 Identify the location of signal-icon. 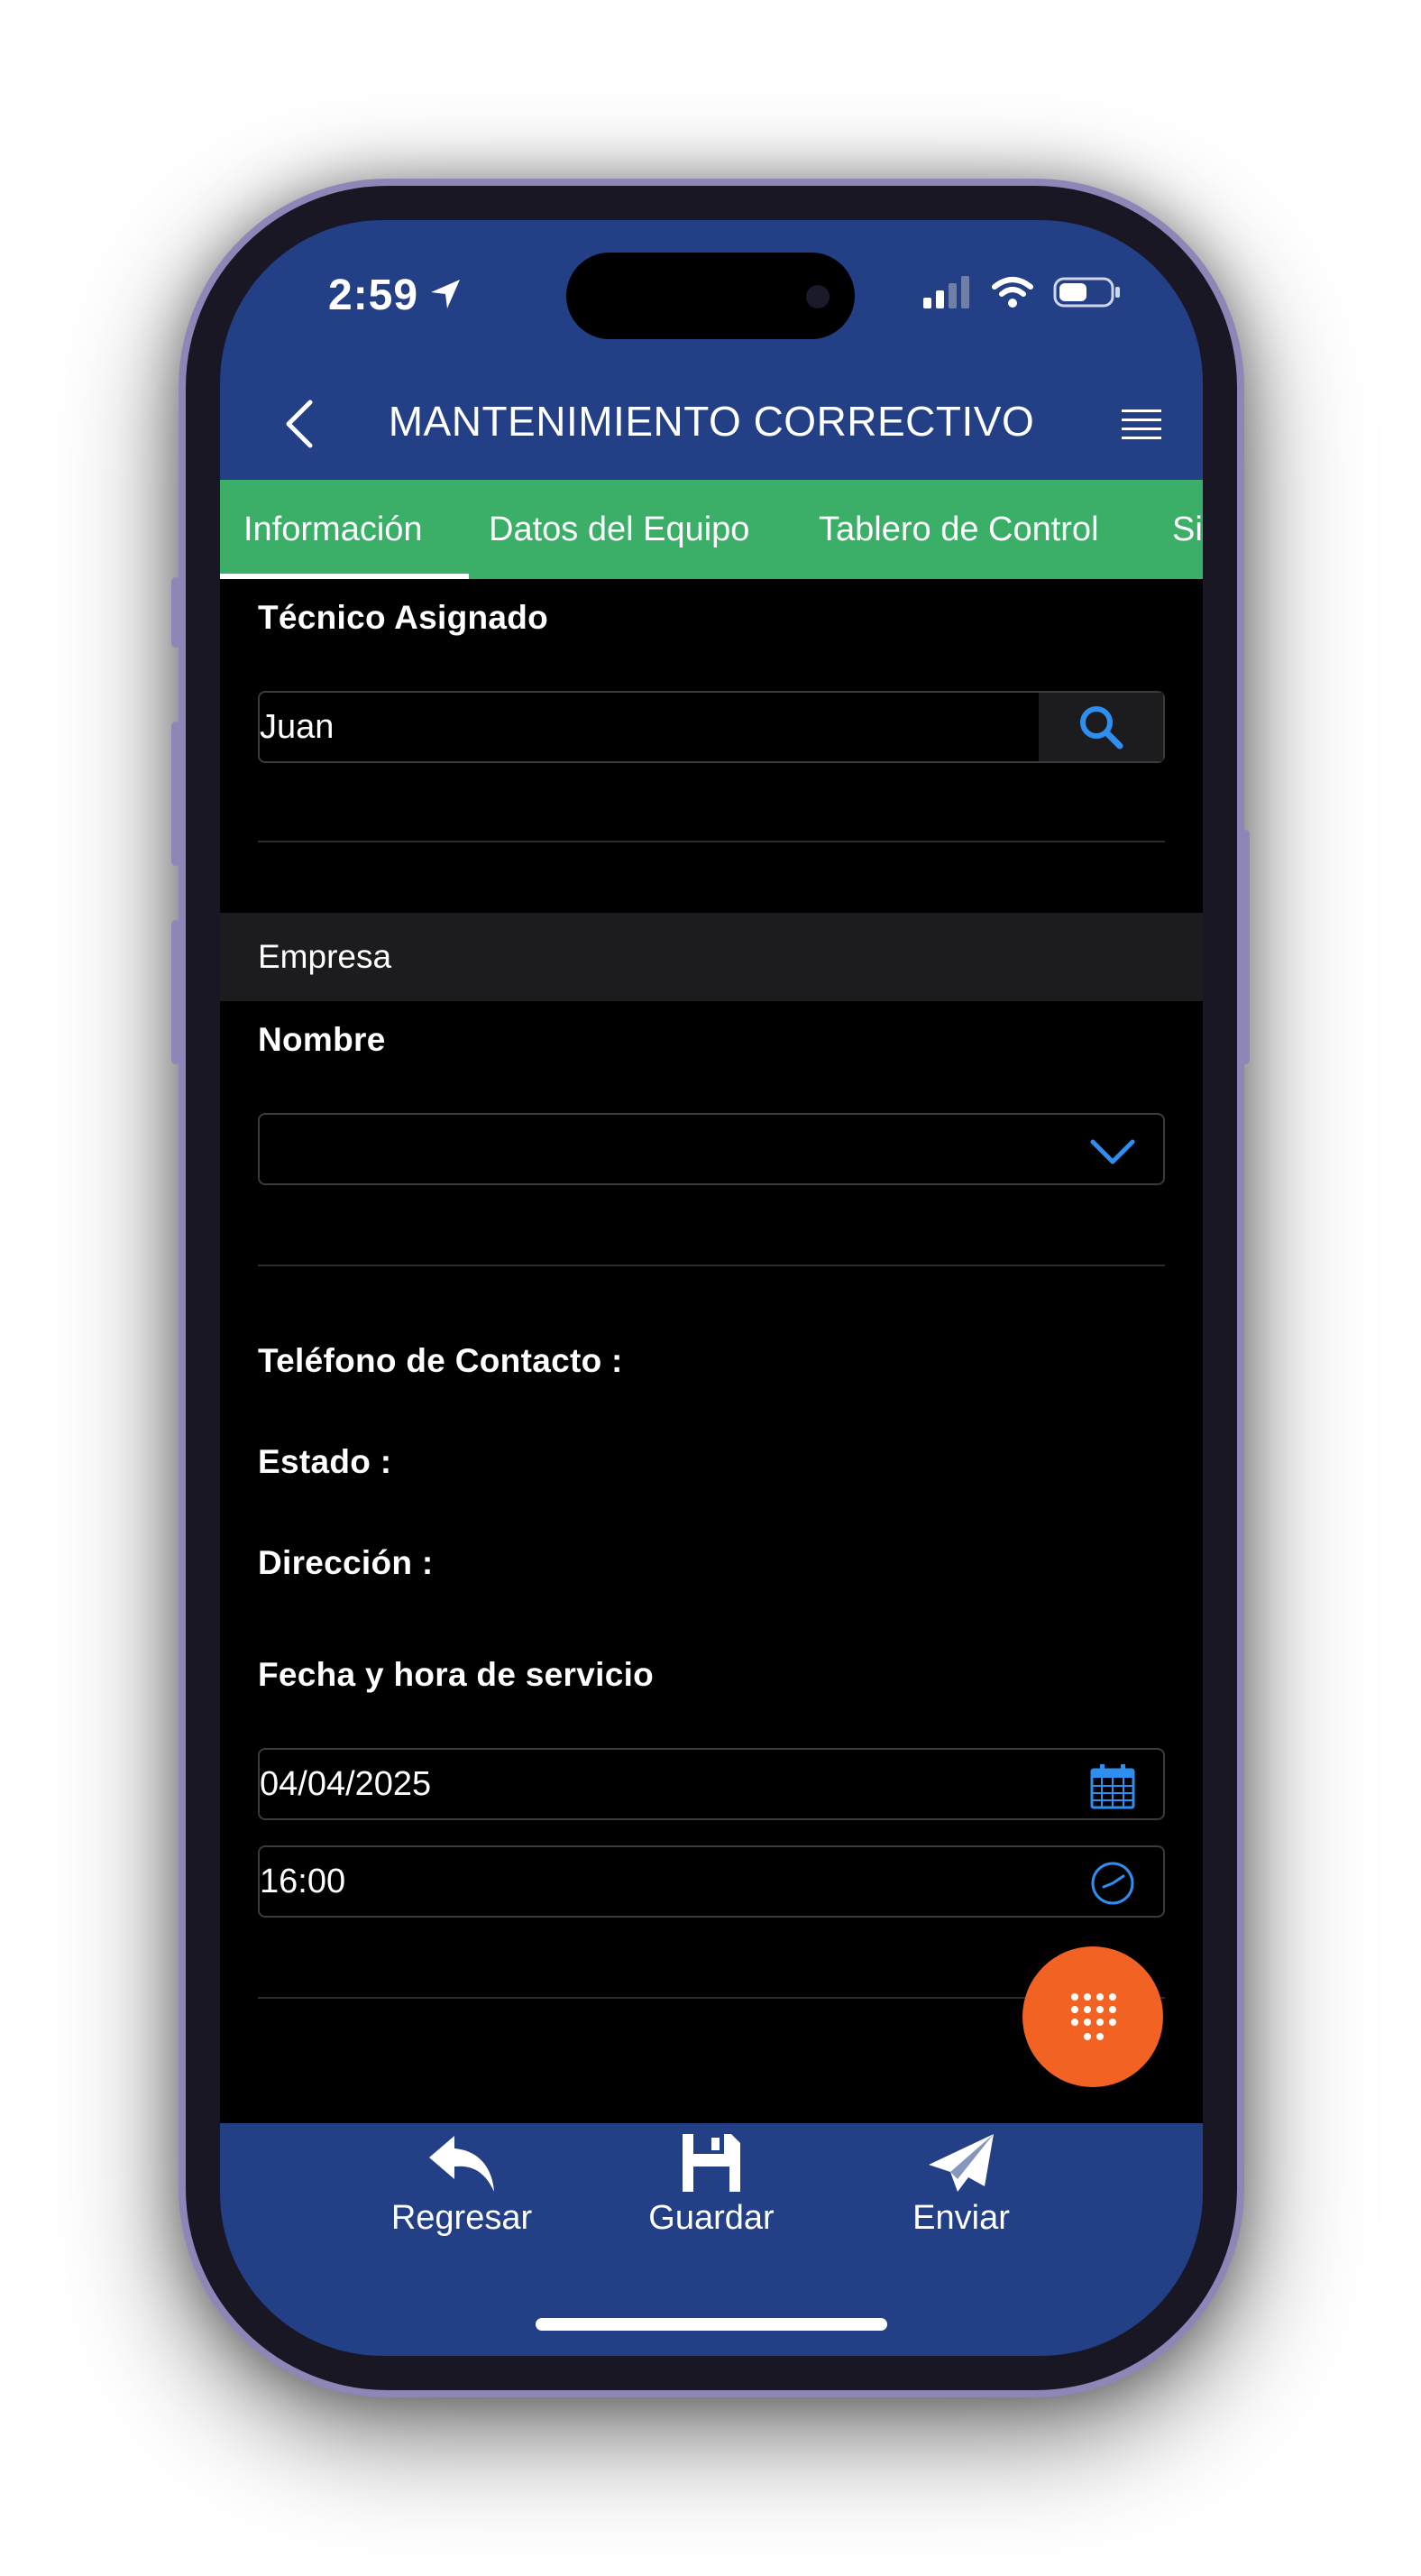
(946, 292).